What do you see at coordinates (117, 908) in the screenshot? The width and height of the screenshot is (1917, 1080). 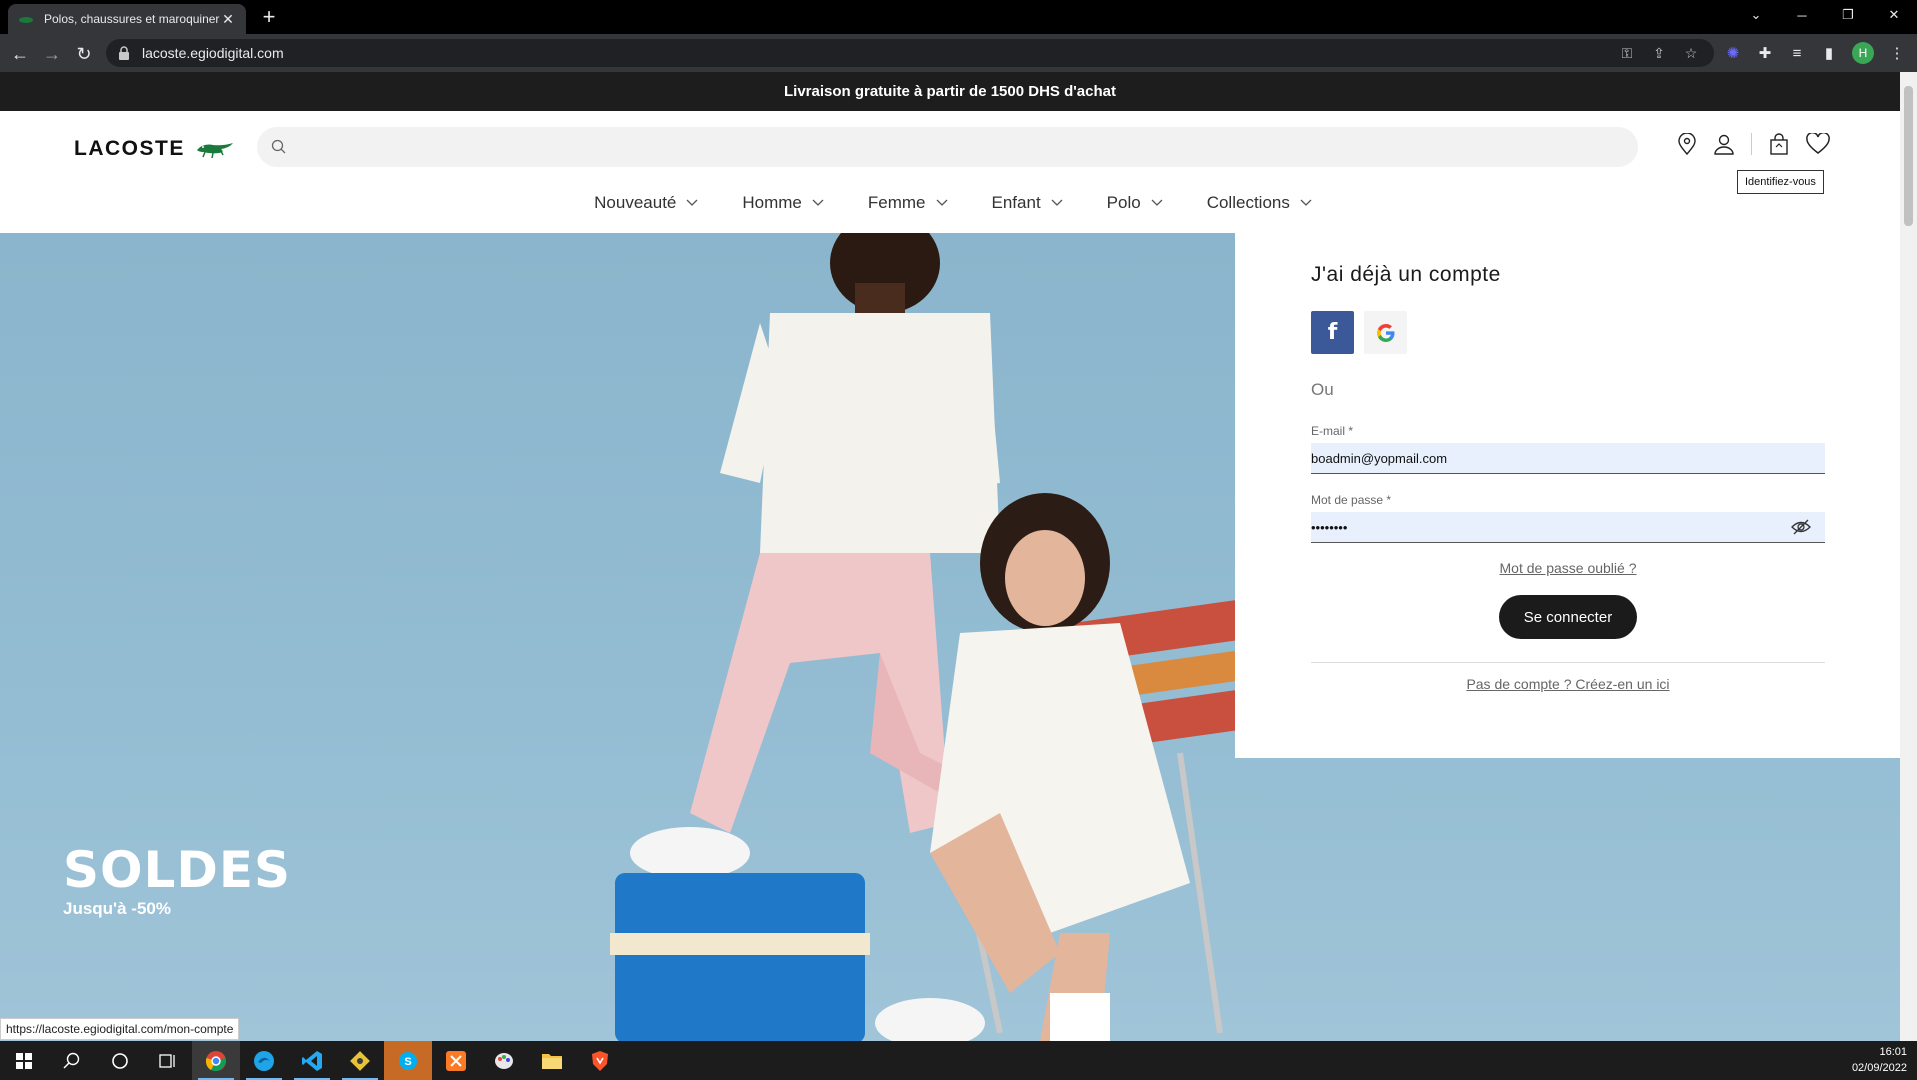 I see `hero-subtitle: Jusqu'à -50%` at bounding box center [117, 908].